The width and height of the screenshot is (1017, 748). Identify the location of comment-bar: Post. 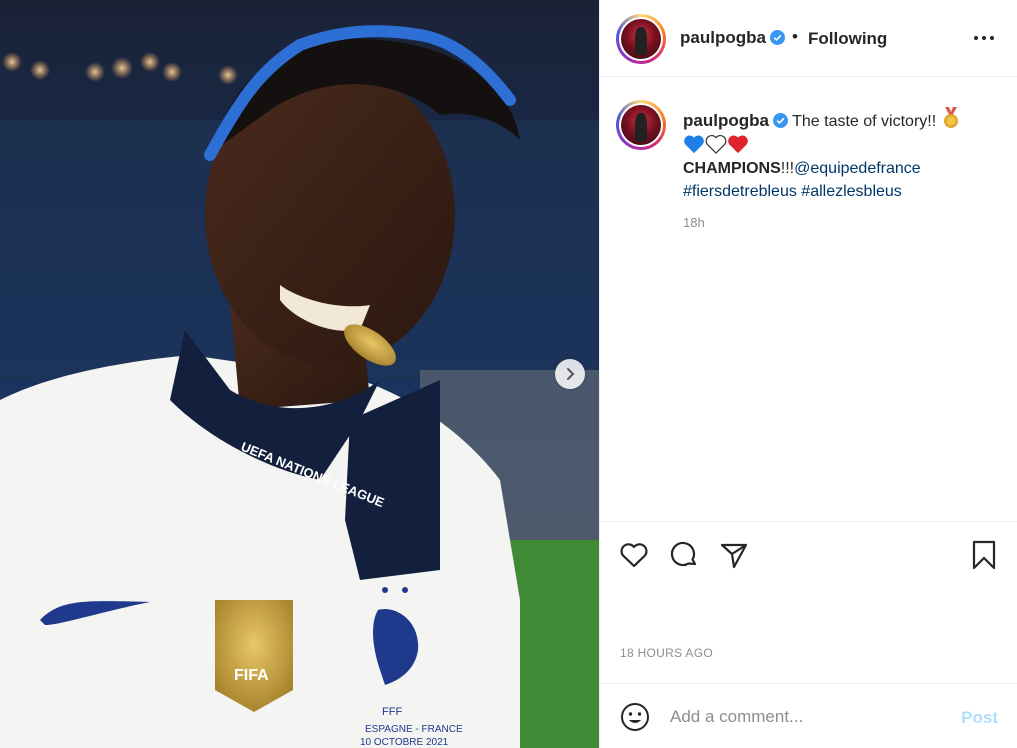
(808, 715).